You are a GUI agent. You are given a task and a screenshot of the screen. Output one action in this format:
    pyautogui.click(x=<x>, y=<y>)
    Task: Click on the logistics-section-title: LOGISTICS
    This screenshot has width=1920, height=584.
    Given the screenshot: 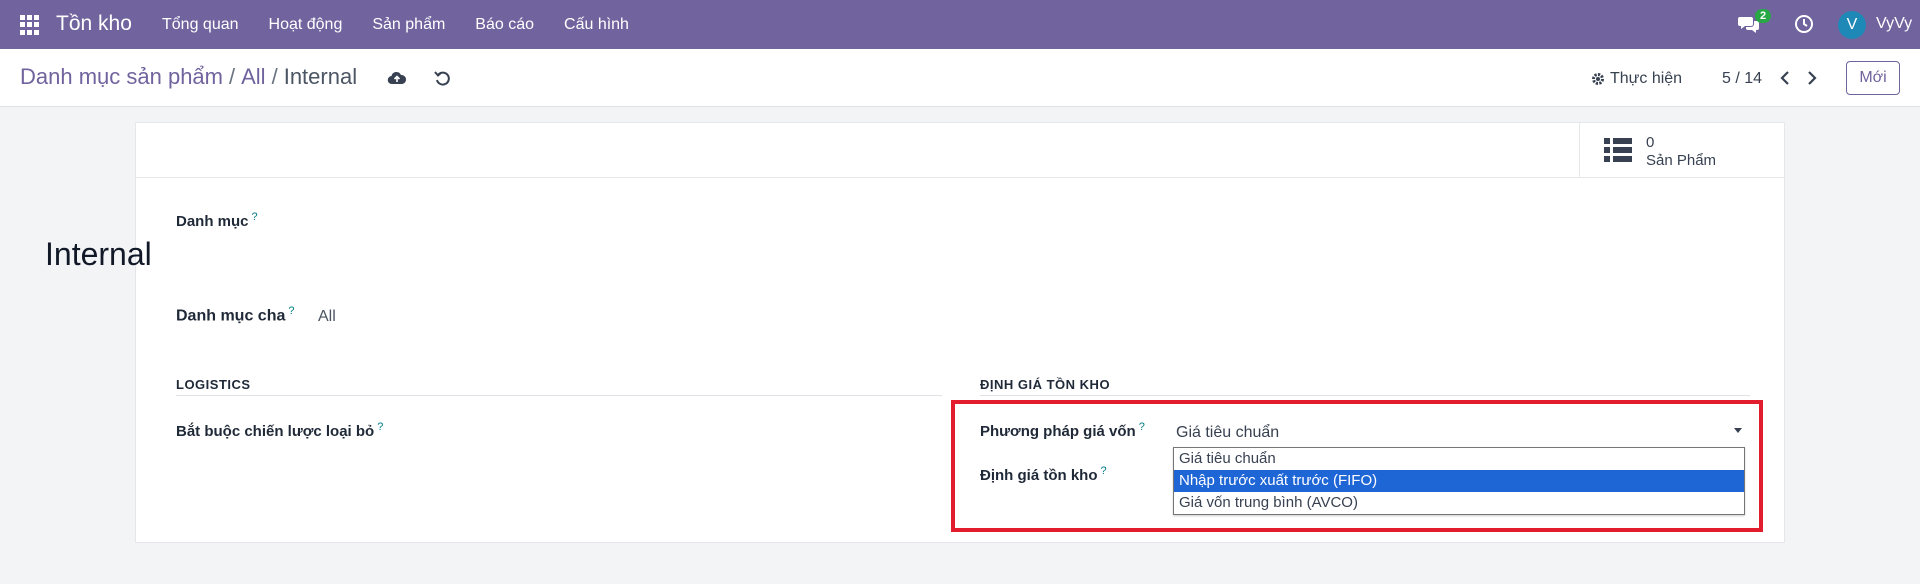 What is the action you would take?
    pyautogui.click(x=213, y=384)
    